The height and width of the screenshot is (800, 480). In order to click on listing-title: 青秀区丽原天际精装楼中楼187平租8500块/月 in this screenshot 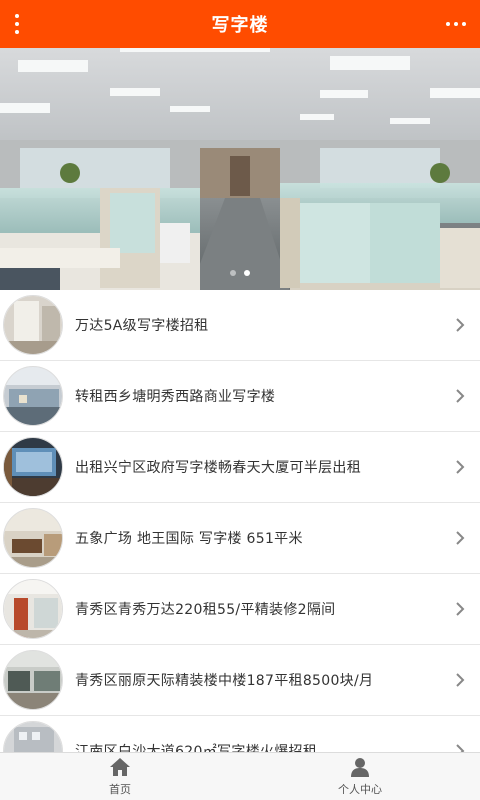, I will do `click(224, 681)`.